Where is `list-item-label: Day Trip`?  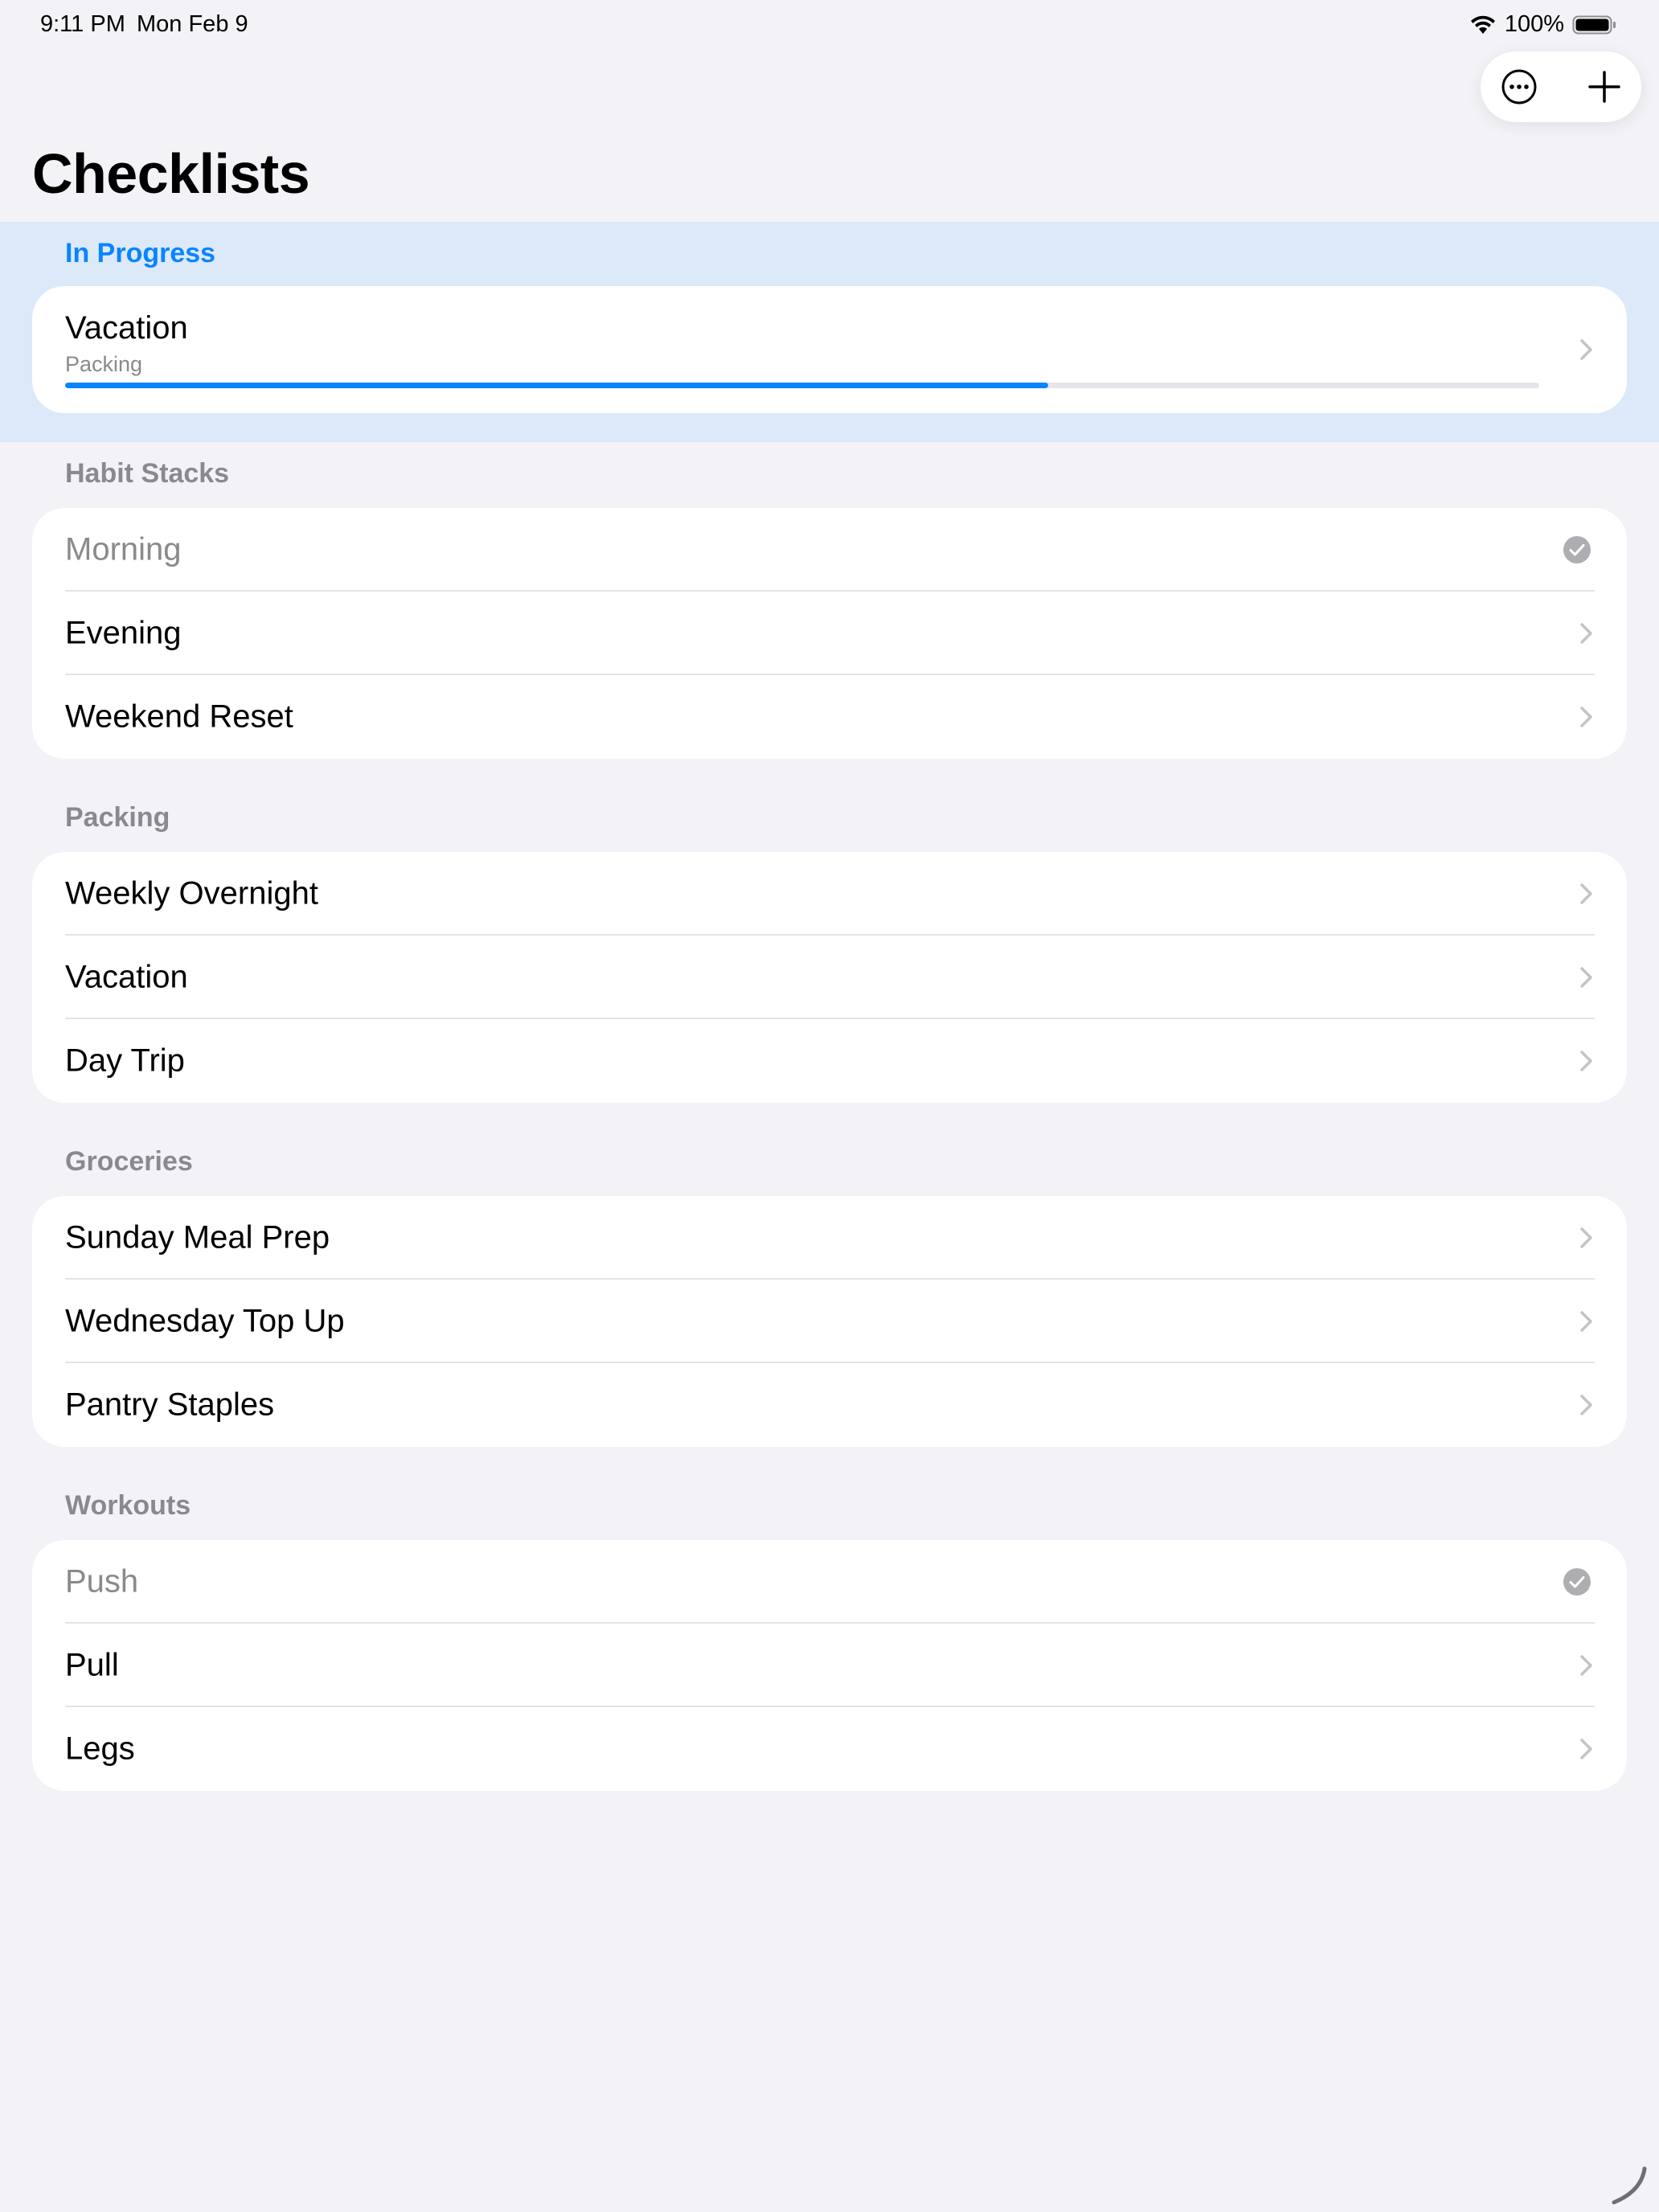
list-item-label: Day Trip is located at coordinates (125, 1061).